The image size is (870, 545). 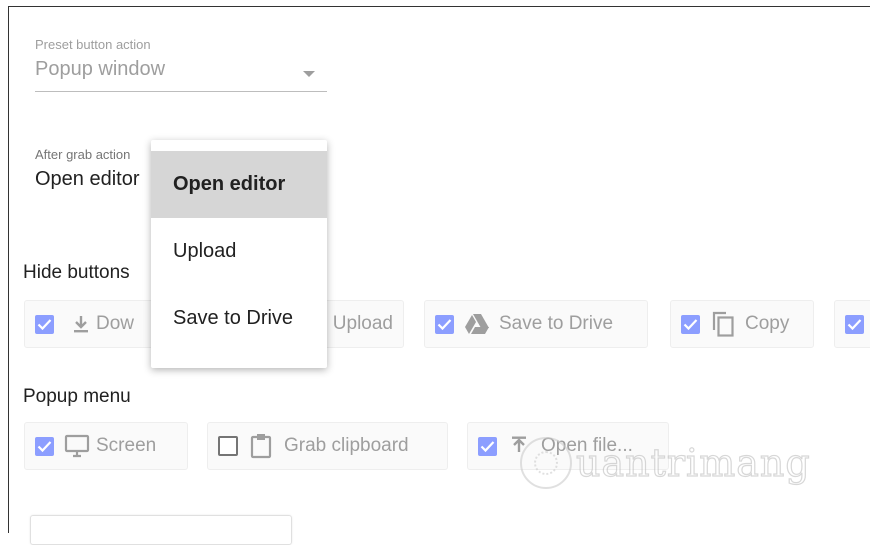 What do you see at coordinates (723, 324) in the screenshot?
I see `copy-icon` at bounding box center [723, 324].